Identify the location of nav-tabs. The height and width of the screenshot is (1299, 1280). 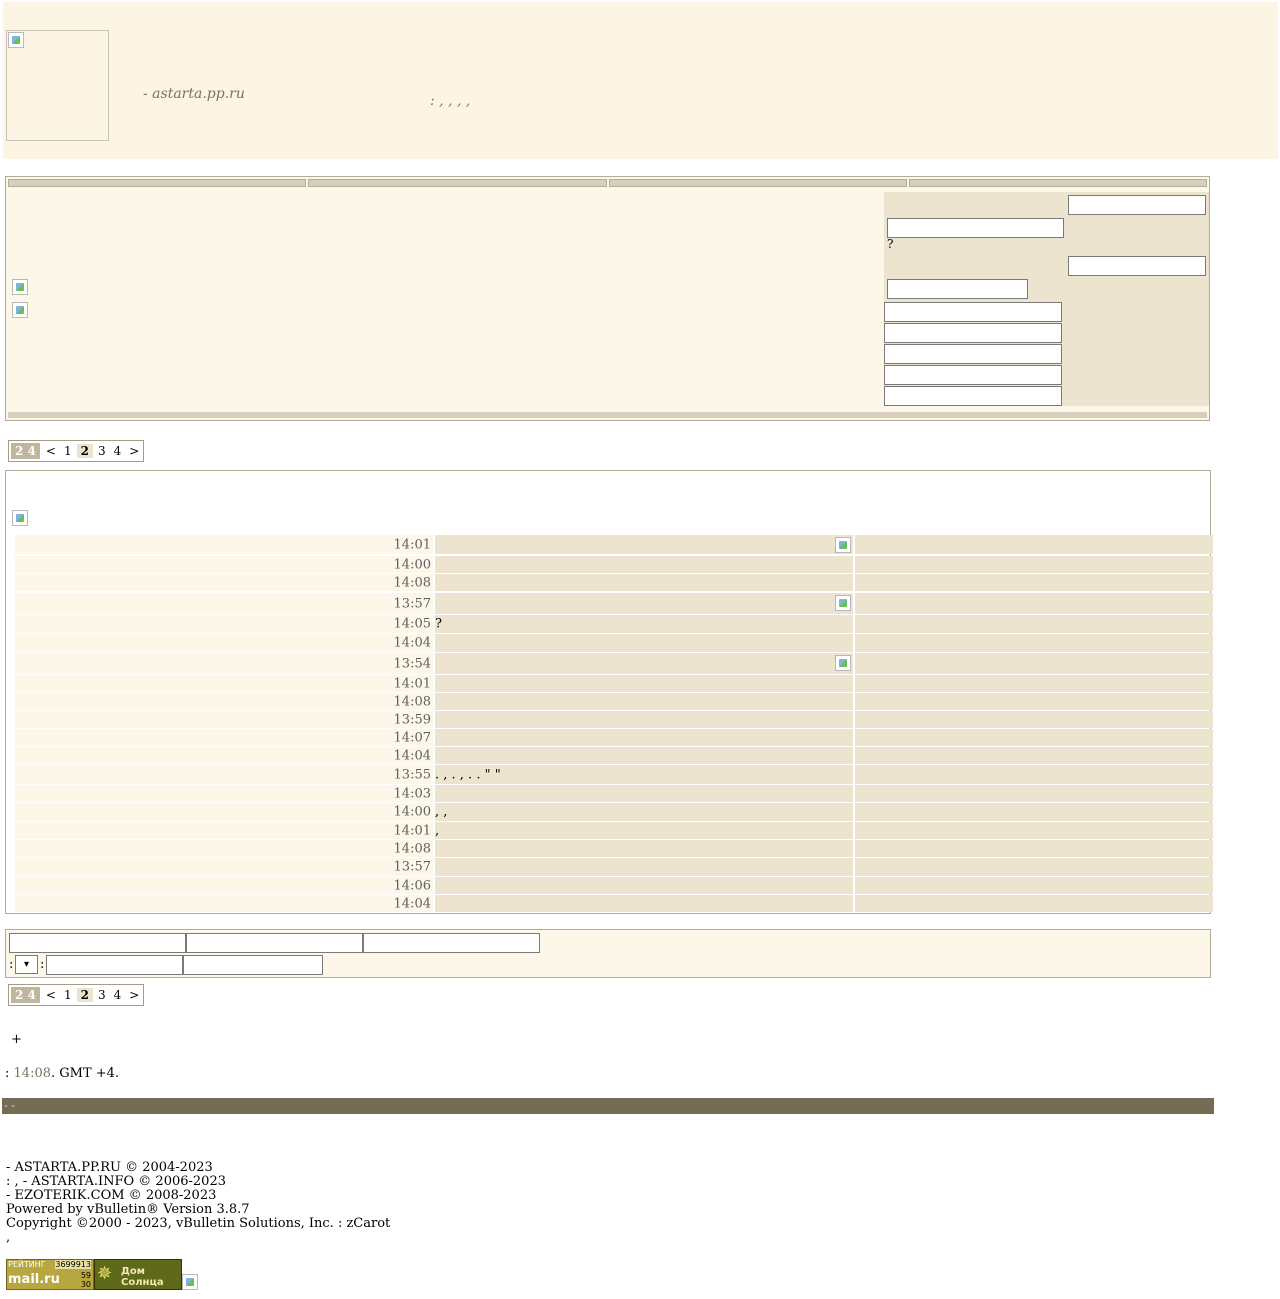
(607, 183).